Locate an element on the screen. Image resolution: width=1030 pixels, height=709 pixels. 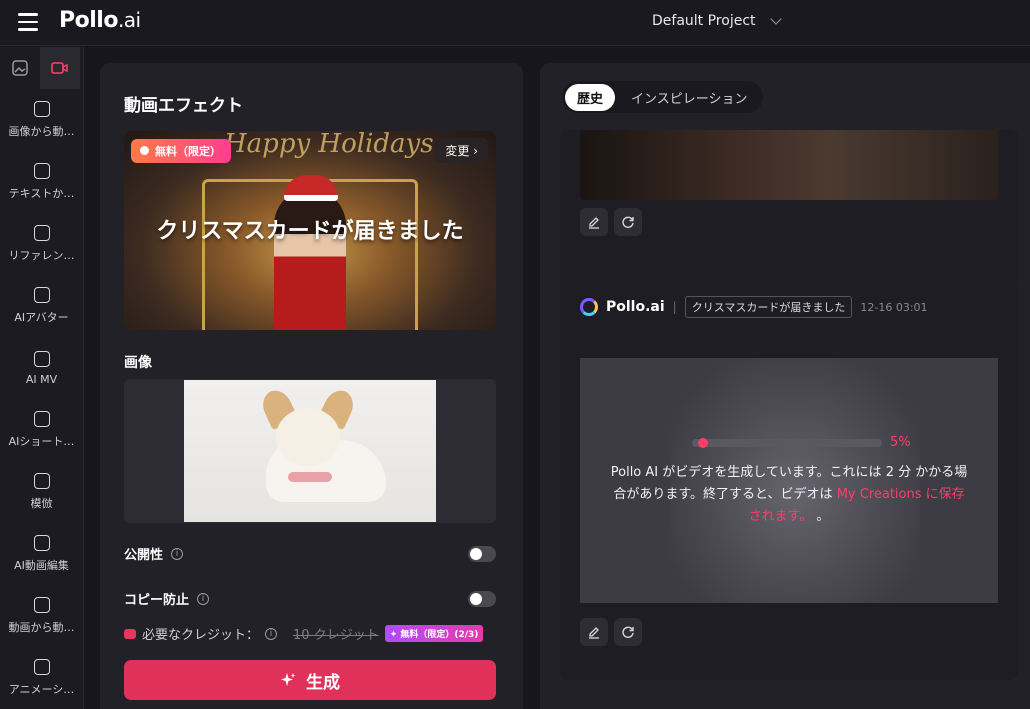
video-mode-tab is located at coordinates (60, 68).